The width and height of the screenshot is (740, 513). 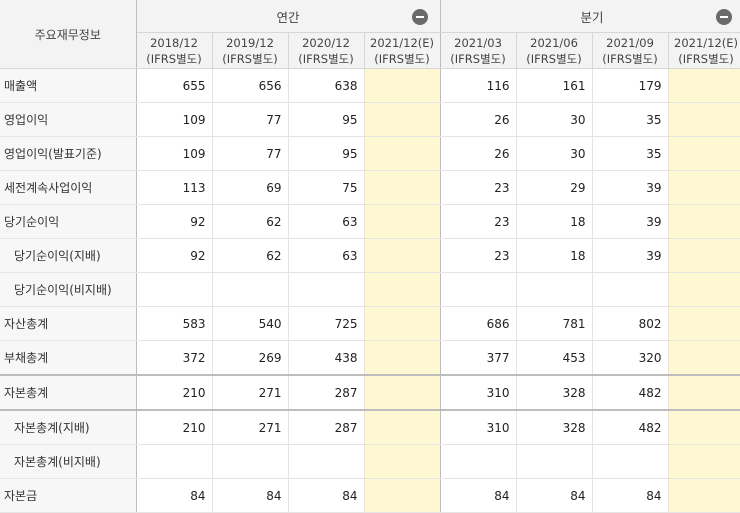 What do you see at coordinates (288, 16) in the screenshot?
I see `annual-group-header: 연간` at bounding box center [288, 16].